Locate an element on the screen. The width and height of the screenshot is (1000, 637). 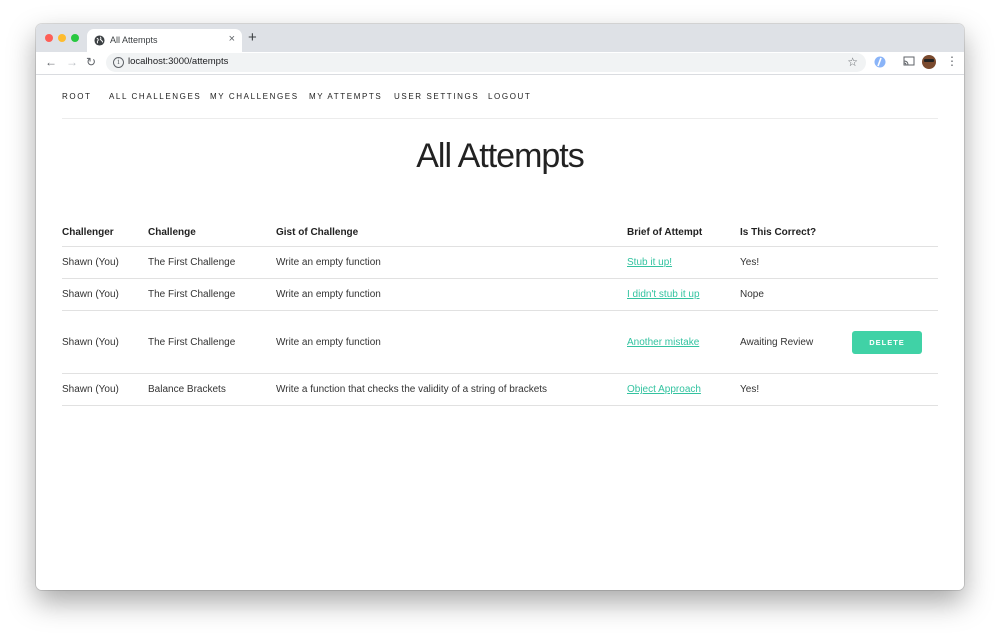
cell-brief: I didn't stub it up is located at coordinates (683, 294).